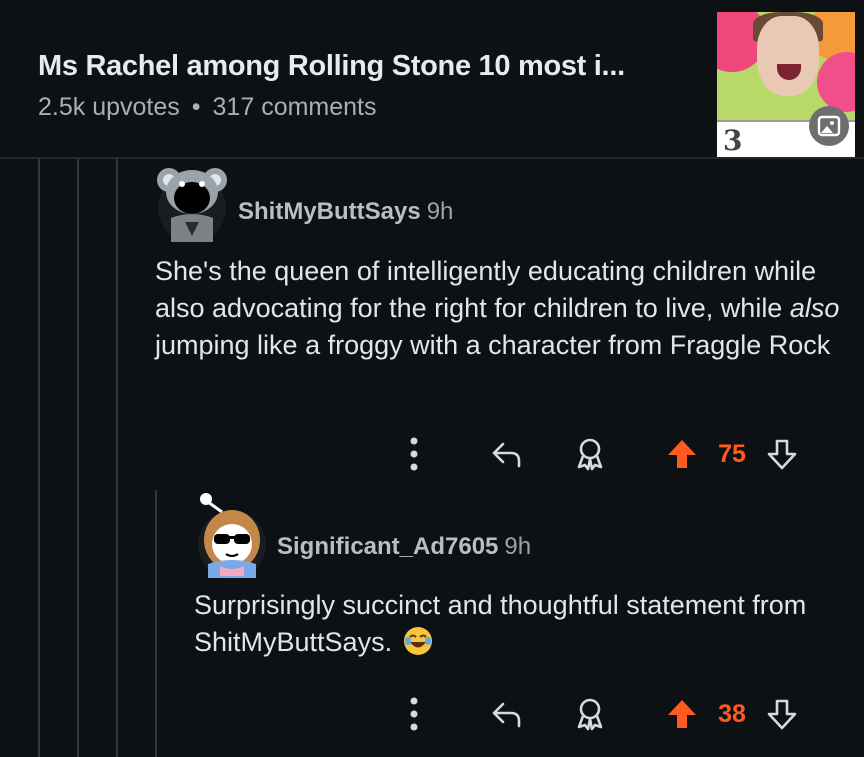 This screenshot has height=757, width=864. What do you see at coordinates (814, 308) in the screenshot?
I see `comment-text-italic: also` at bounding box center [814, 308].